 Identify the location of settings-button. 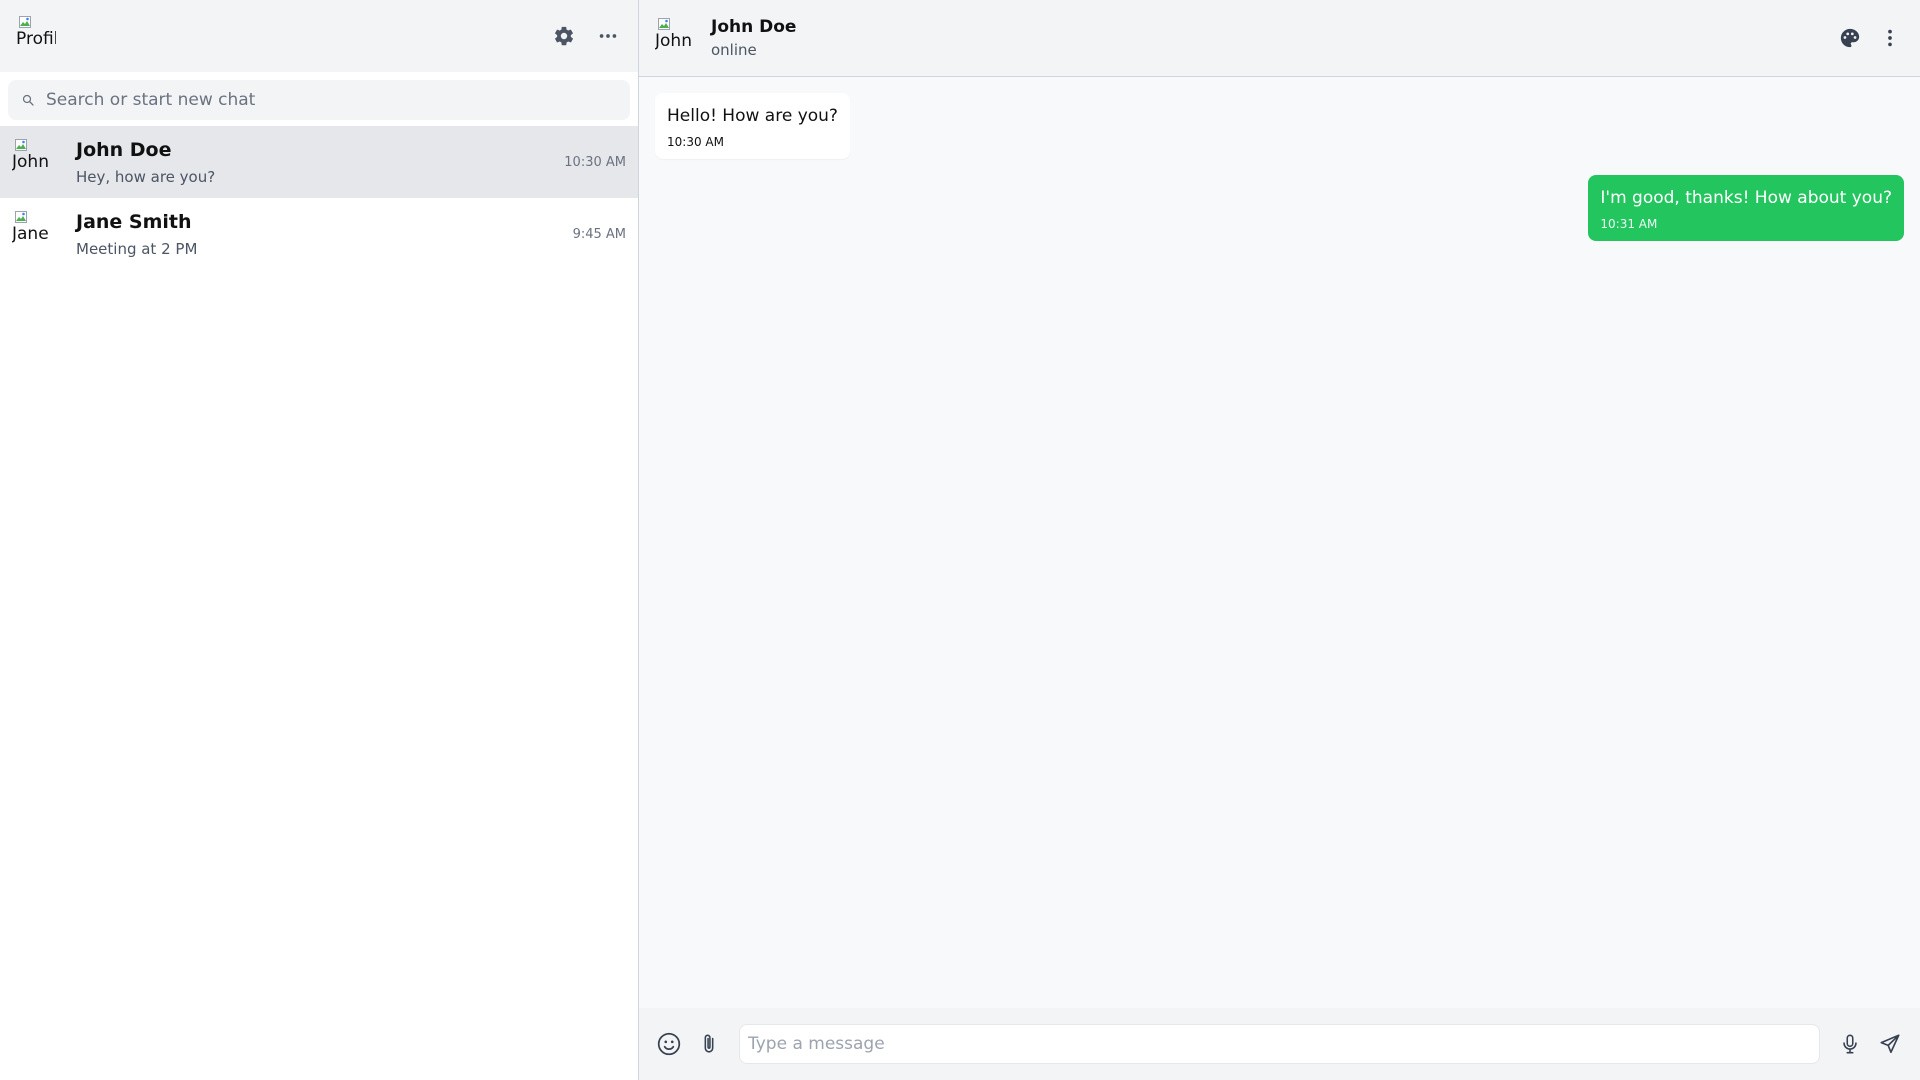
(564, 36).